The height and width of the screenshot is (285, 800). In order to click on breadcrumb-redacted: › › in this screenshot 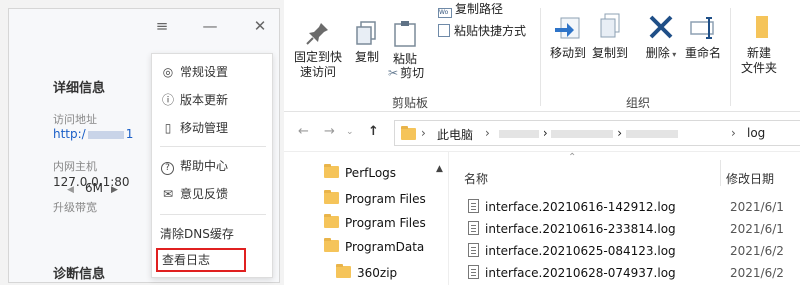, I will do `click(588, 133)`.